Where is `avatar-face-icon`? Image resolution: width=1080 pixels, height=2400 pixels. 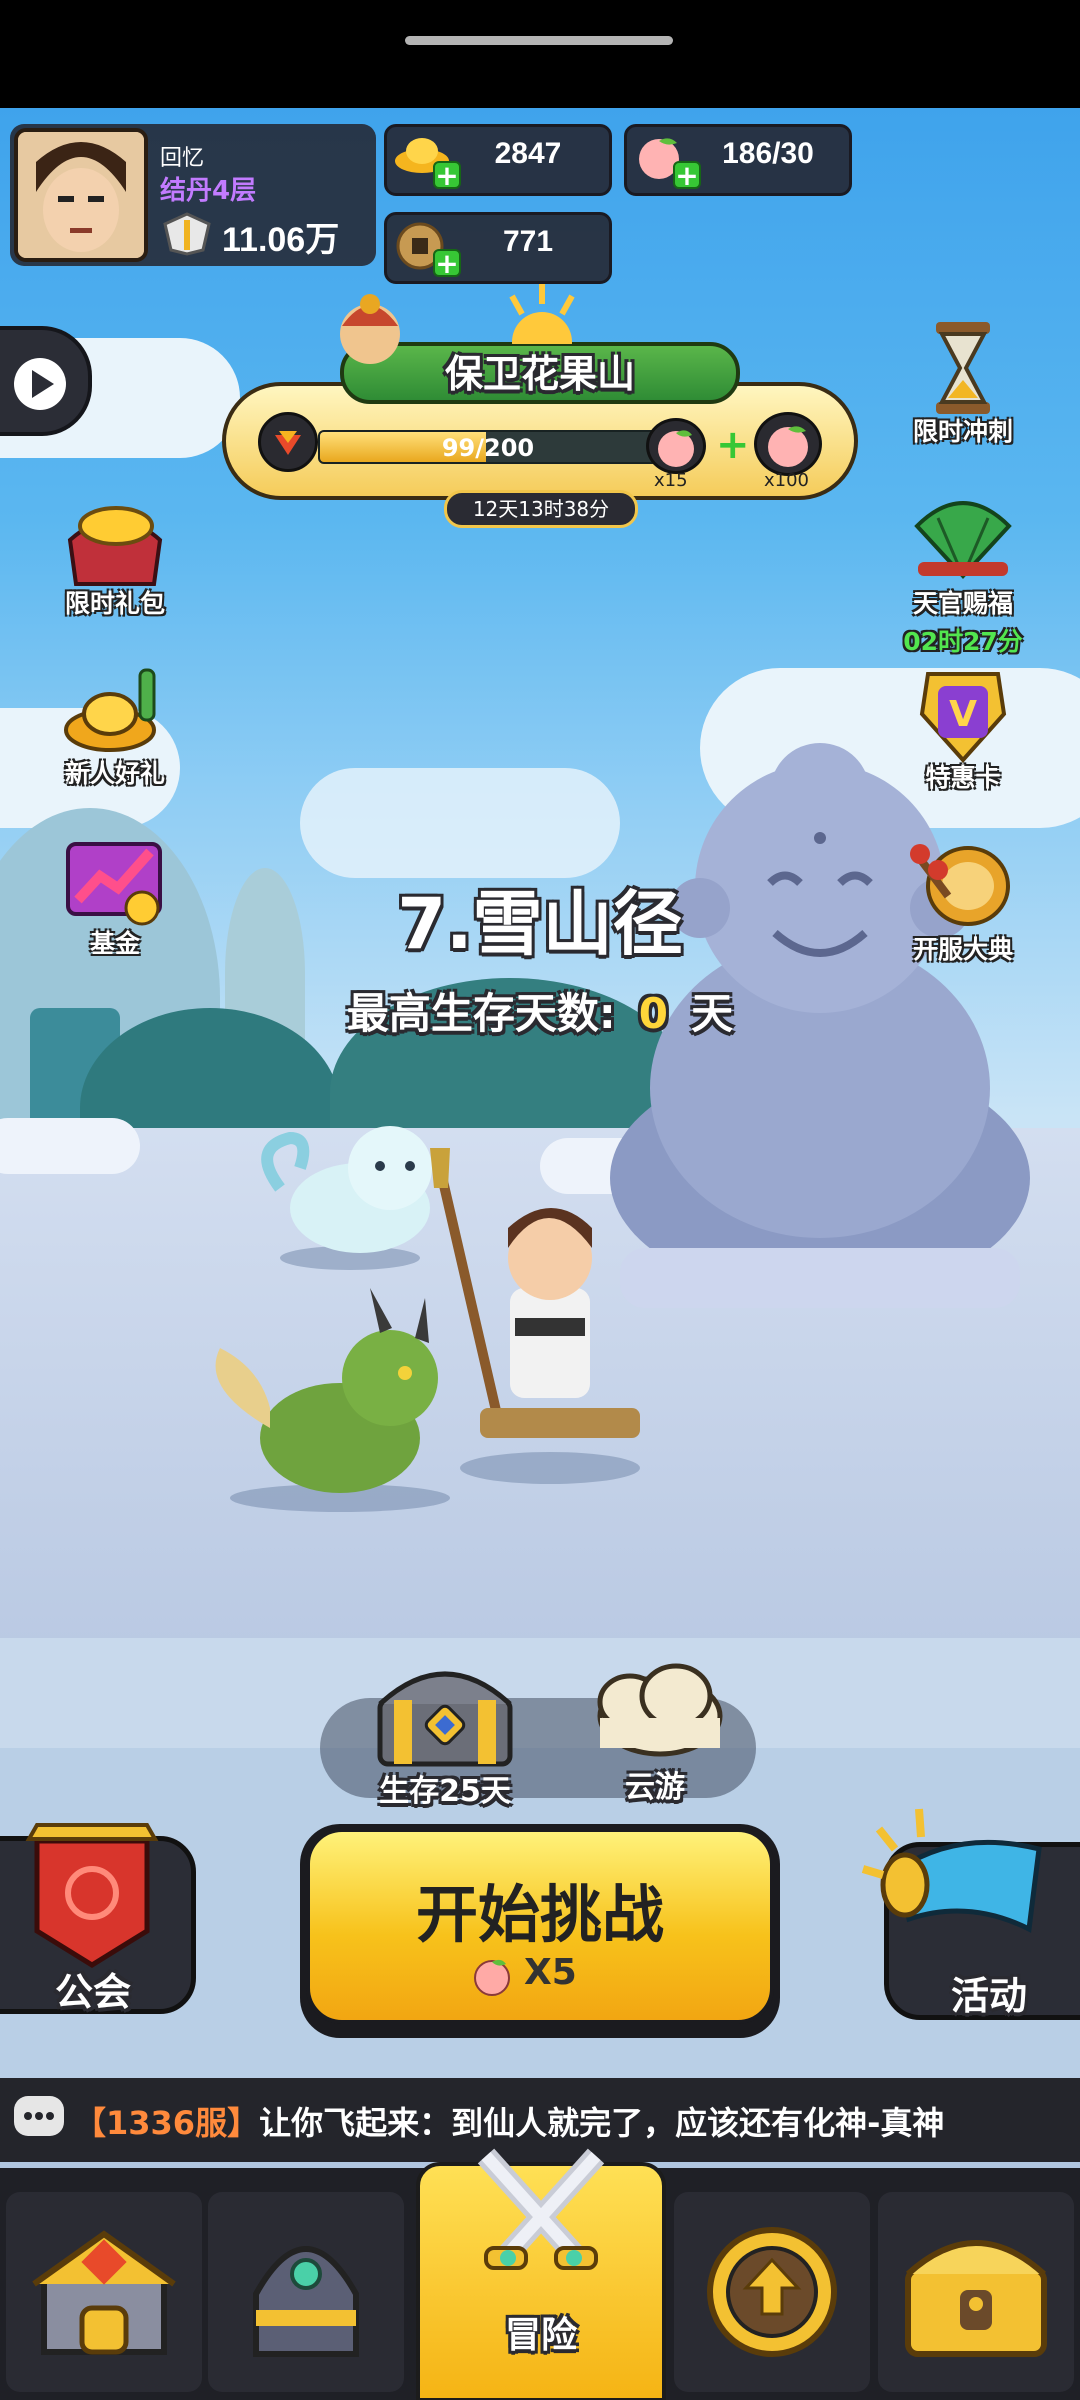
avatar-face-icon is located at coordinates (81, 195).